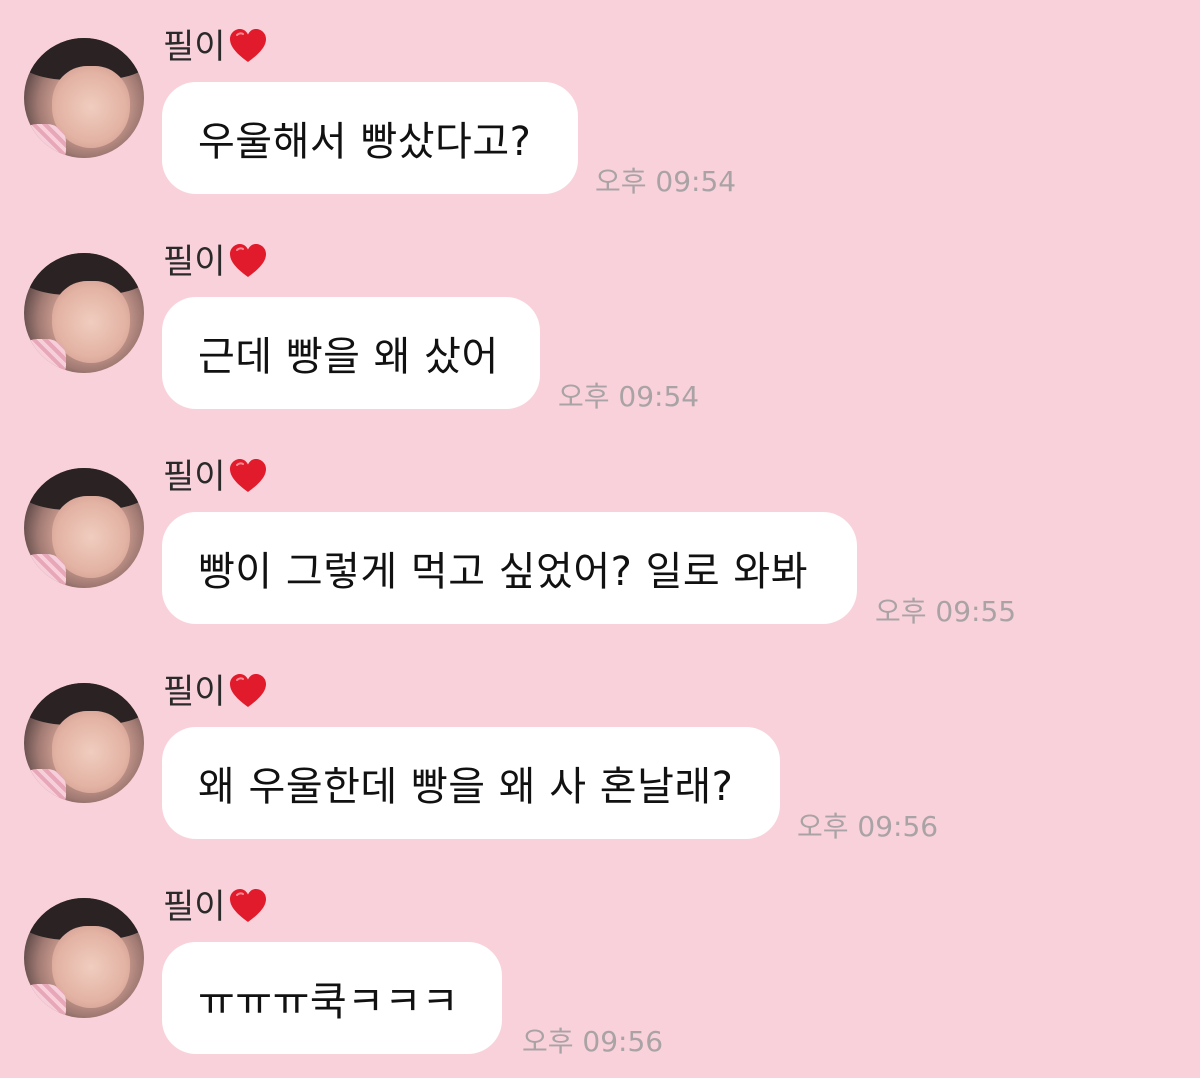 The image size is (1200, 1078). I want to click on message-text: 왜 우울한데 빵을 왜 사 혼날래?, so click(466, 787).